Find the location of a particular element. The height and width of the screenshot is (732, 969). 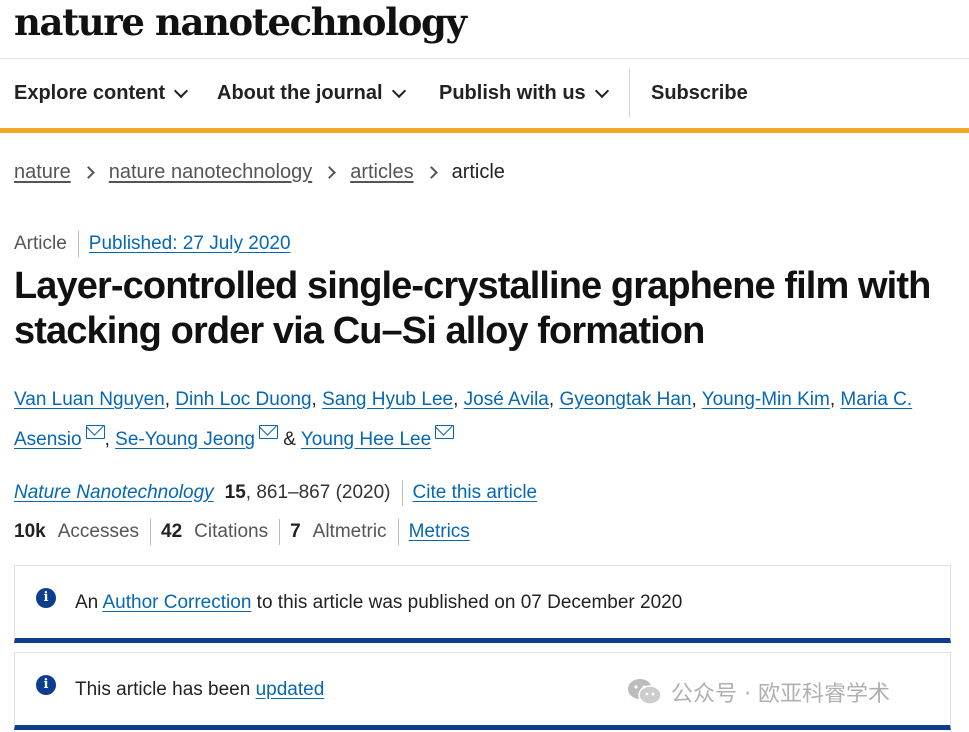

author-link: José Avila is located at coordinates (506, 399).